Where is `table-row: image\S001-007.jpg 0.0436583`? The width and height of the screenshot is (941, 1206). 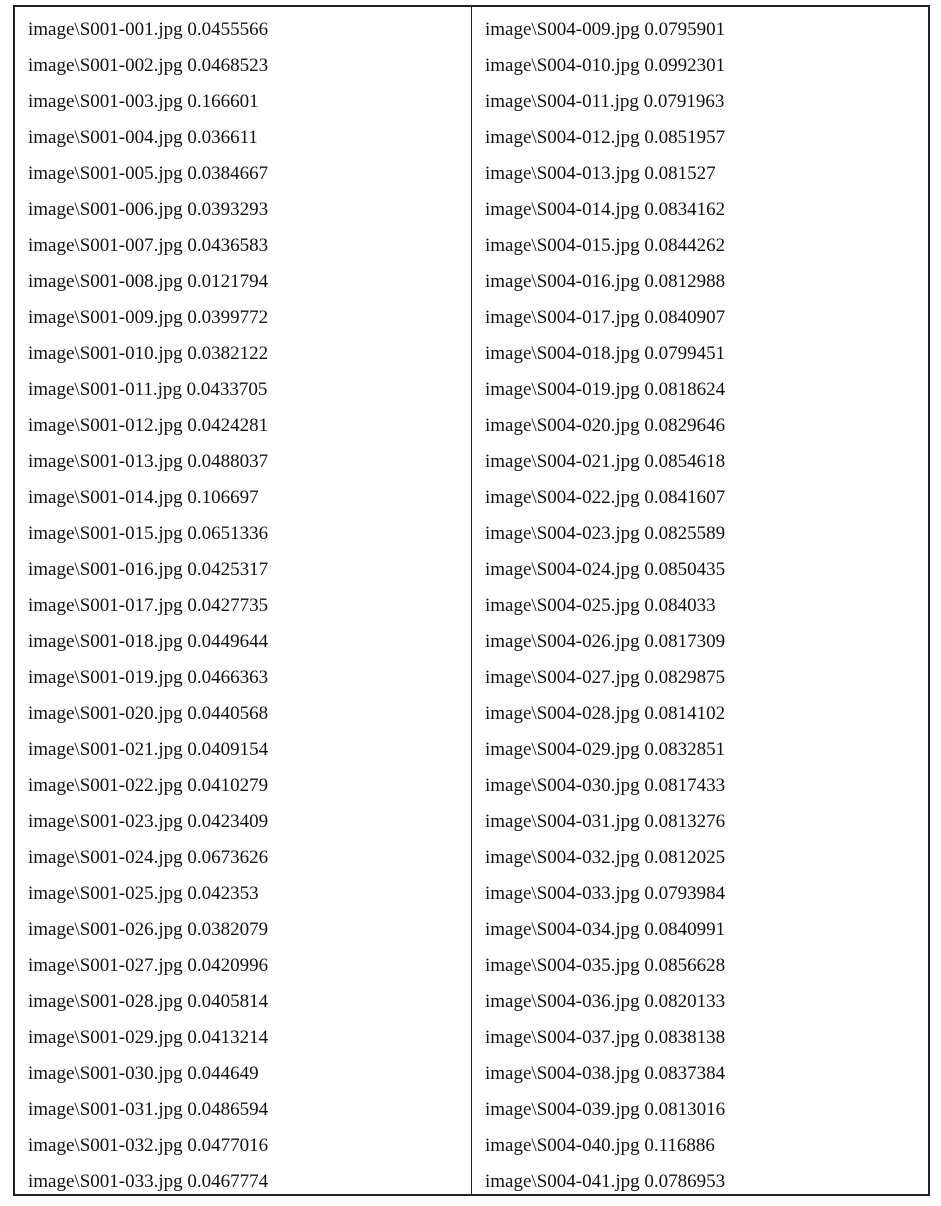
table-row: image\S001-007.jpg 0.0436583 is located at coordinates (148, 245).